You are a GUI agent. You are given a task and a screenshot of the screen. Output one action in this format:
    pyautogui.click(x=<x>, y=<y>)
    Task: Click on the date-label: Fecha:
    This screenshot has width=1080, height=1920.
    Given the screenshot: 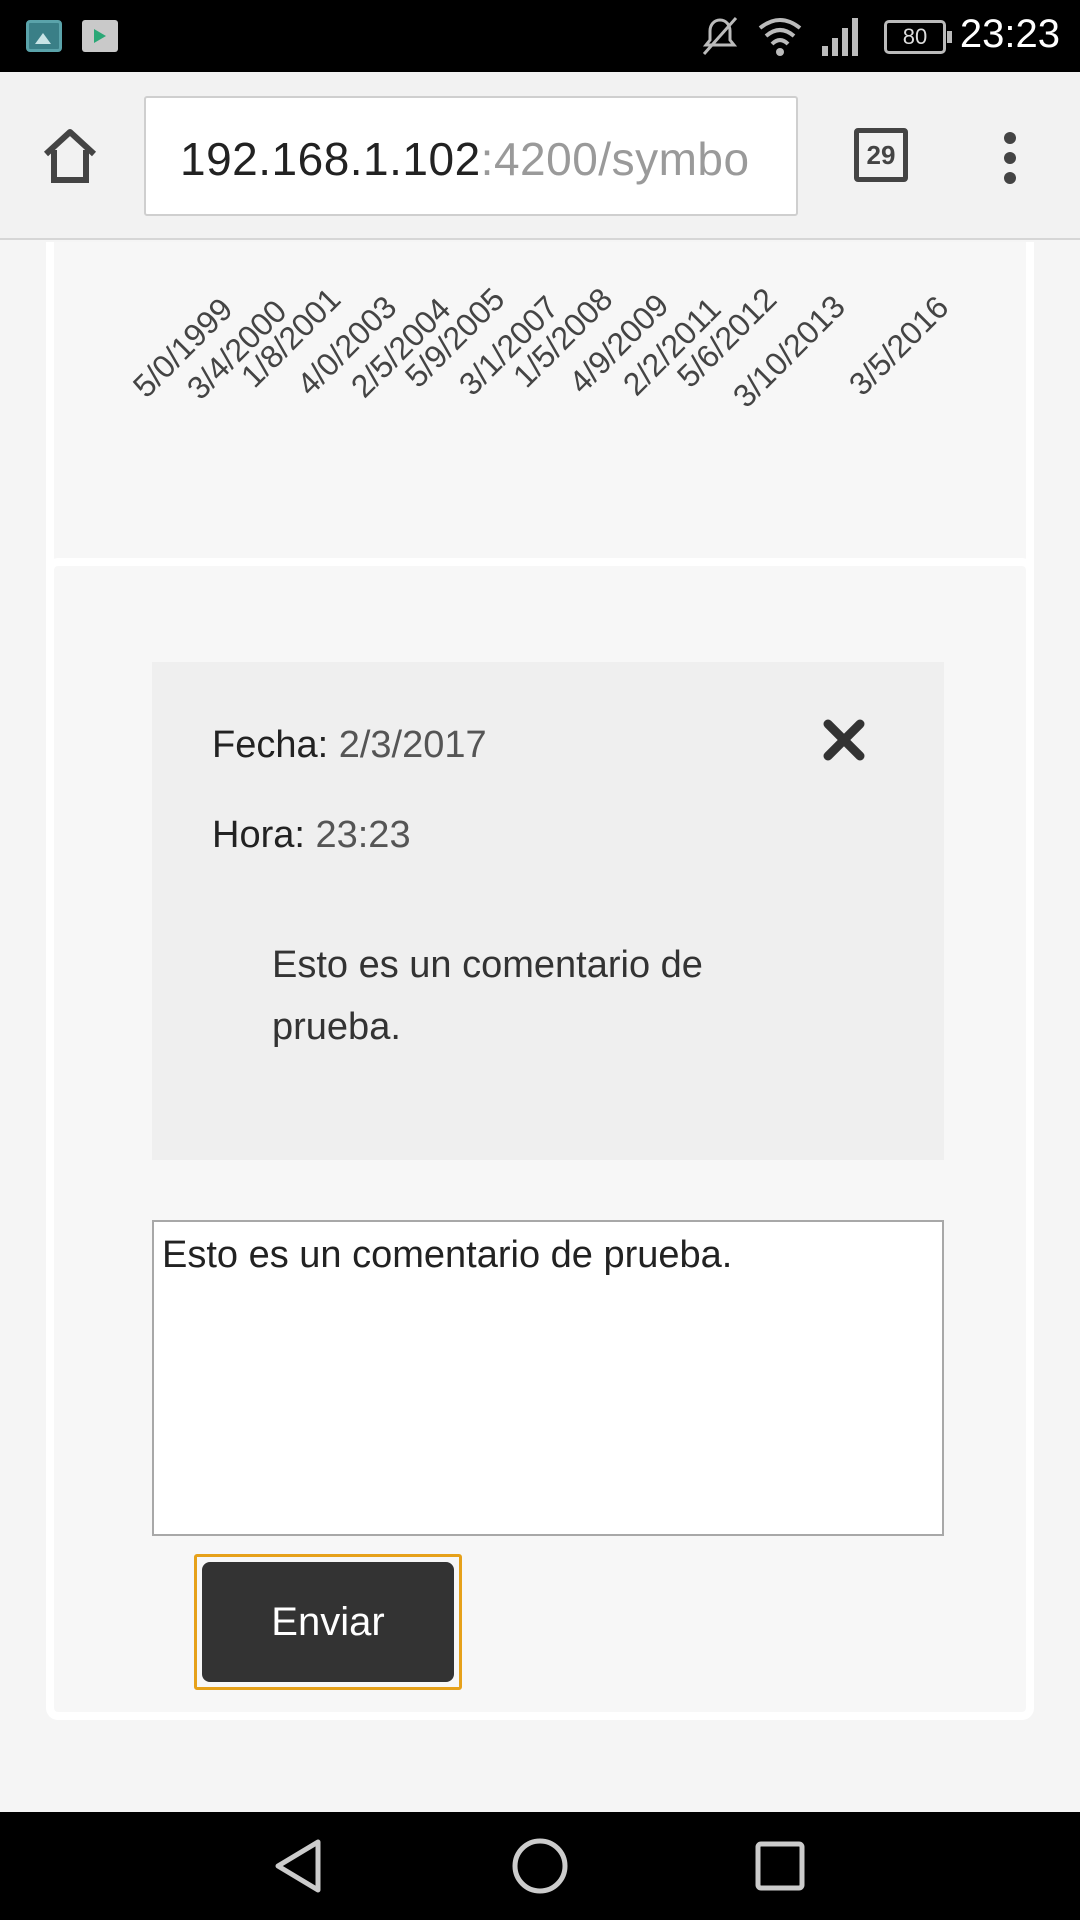 What is the action you would take?
    pyautogui.click(x=270, y=745)
    